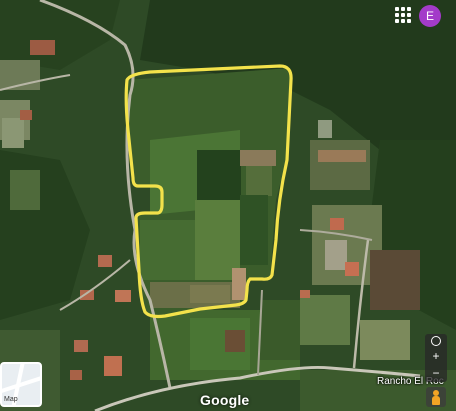 Image resolution: width=456 pixels, height=411 pixels. I want to click on account-avatar: E, so click(430, 16).